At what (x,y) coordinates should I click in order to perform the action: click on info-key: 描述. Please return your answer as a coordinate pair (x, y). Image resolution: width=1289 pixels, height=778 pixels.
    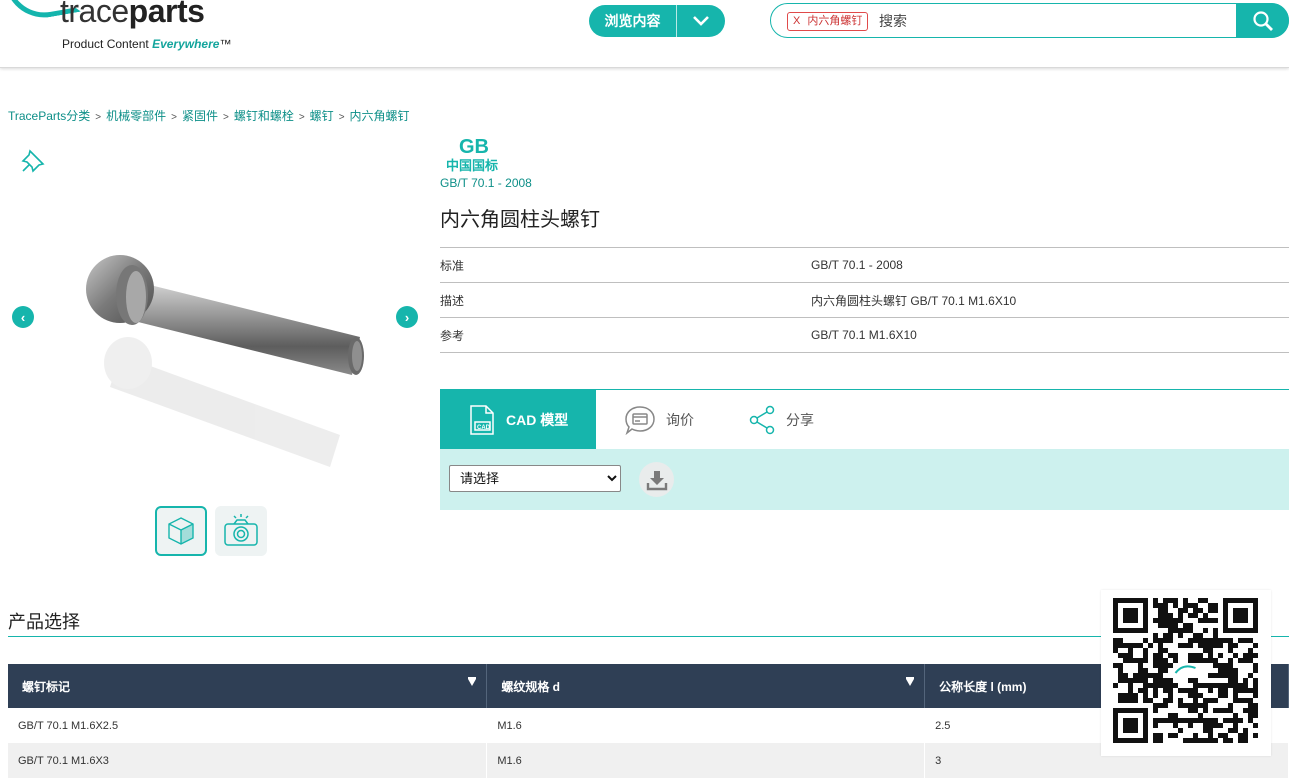
    Looking at the image, I should click on (625, 300).